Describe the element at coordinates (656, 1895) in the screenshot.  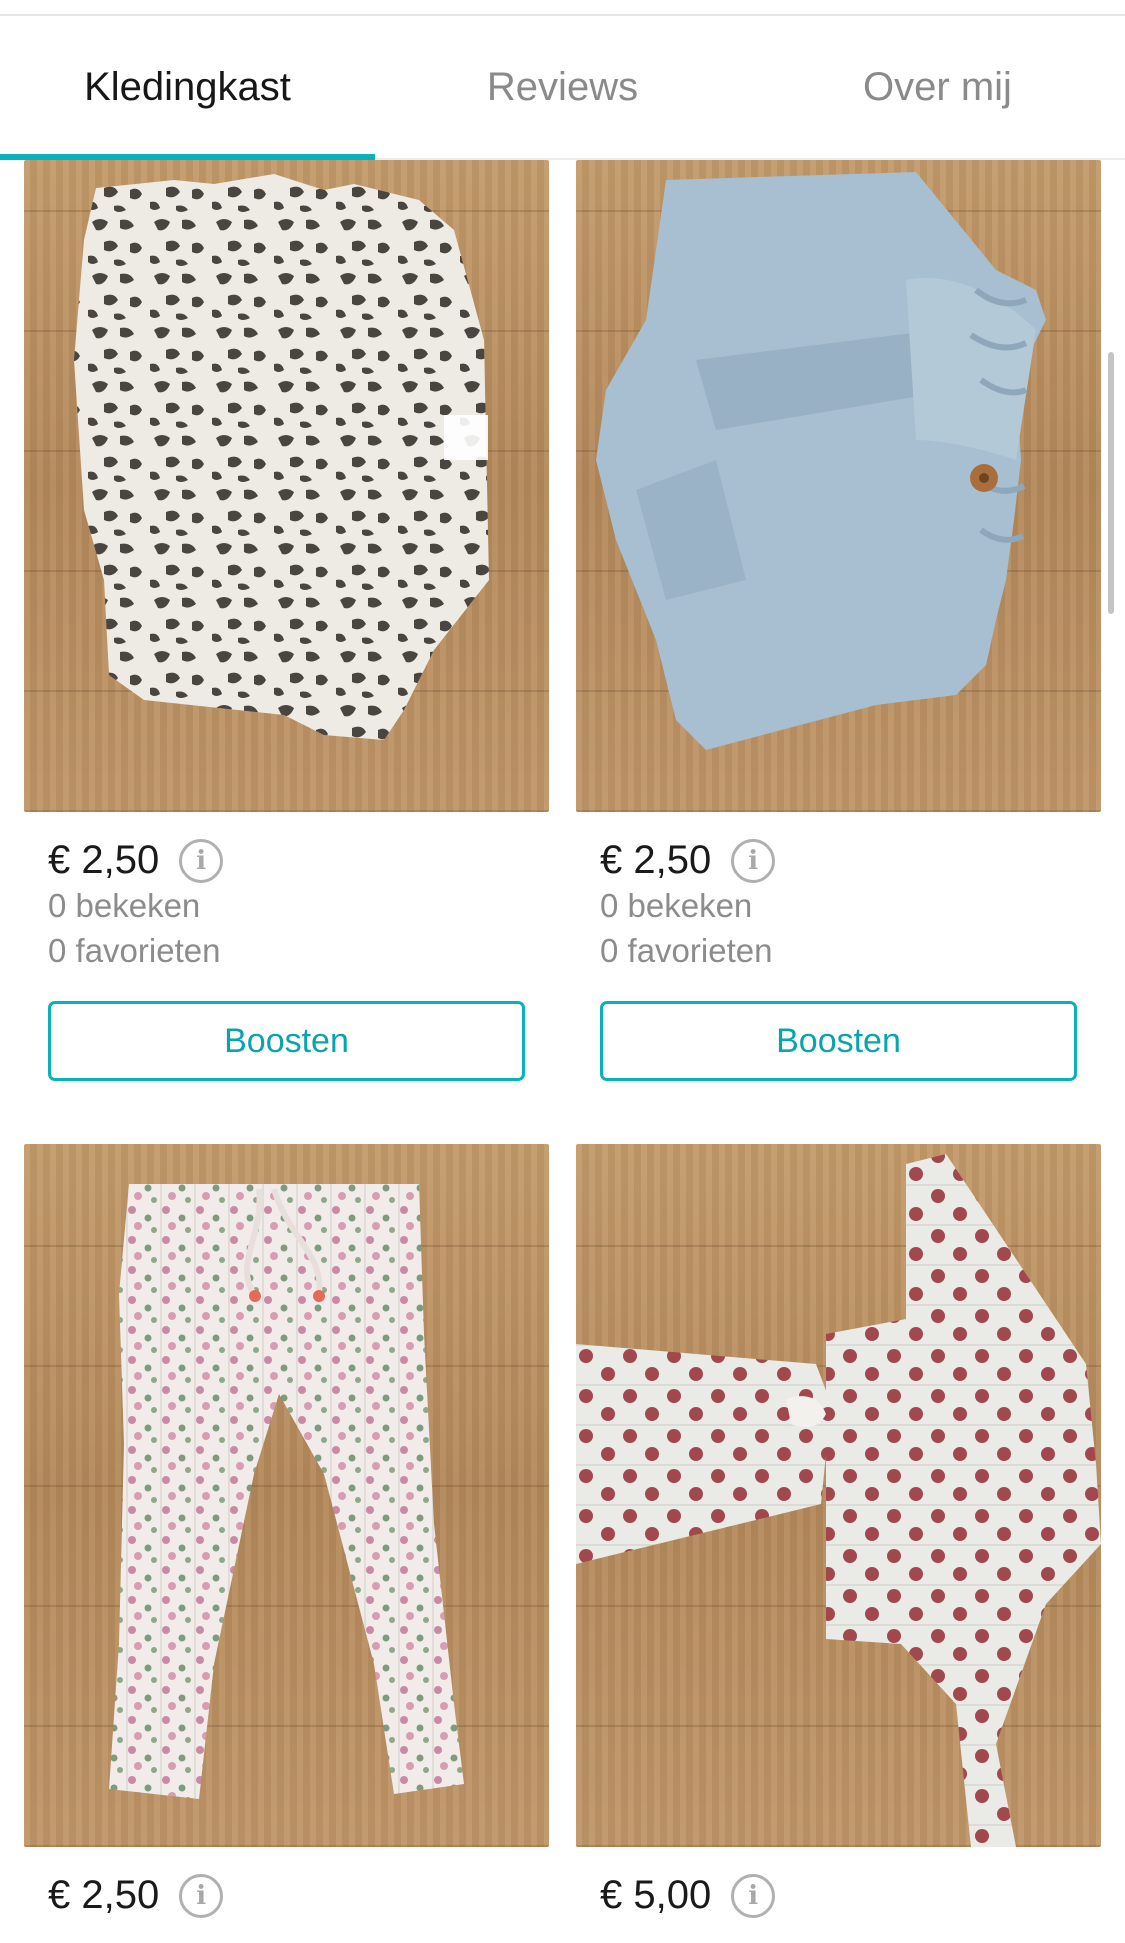
I see `item-price: € 5,00` at that location.